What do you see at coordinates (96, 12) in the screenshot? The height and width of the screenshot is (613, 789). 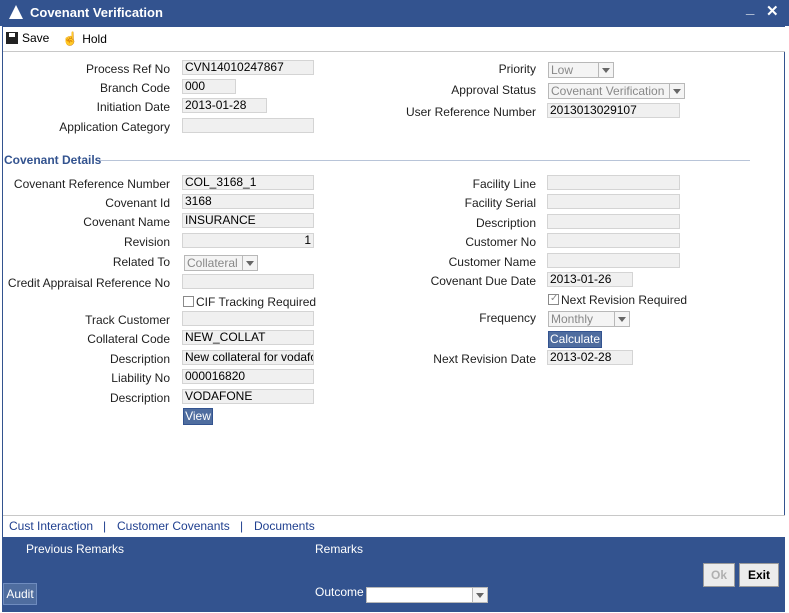 I see `window-title: Covenant Verification` at bounding box center [96, 12].